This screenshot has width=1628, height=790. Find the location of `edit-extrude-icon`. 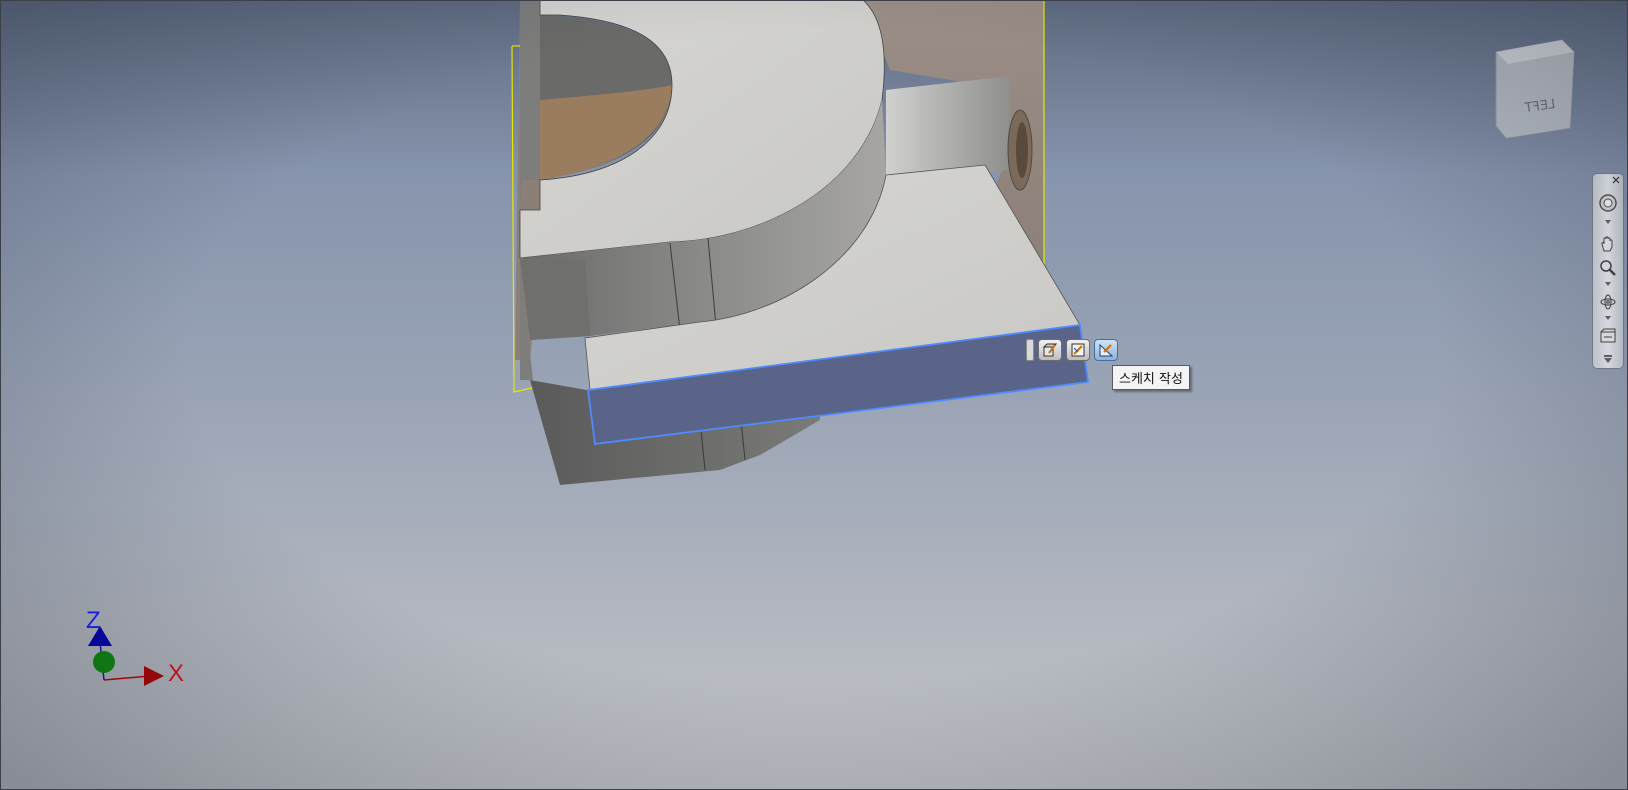

edit-extrude-icon is located at coordinates (1050, 350).